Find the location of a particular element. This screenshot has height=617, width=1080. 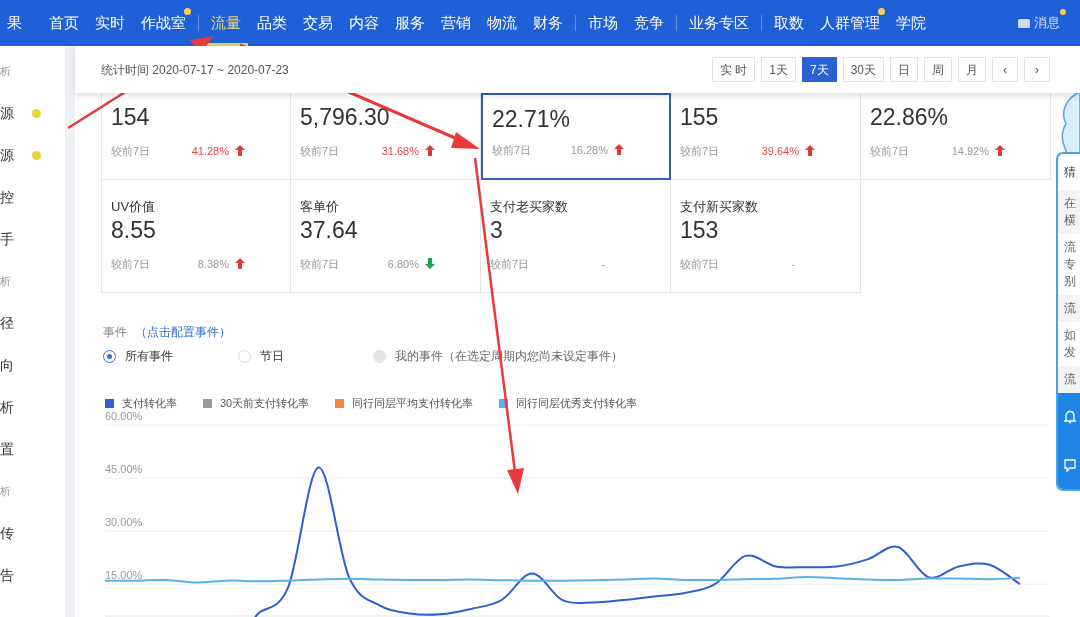

metric-label: 支付新买家数 is located at coordinates (719, 207).